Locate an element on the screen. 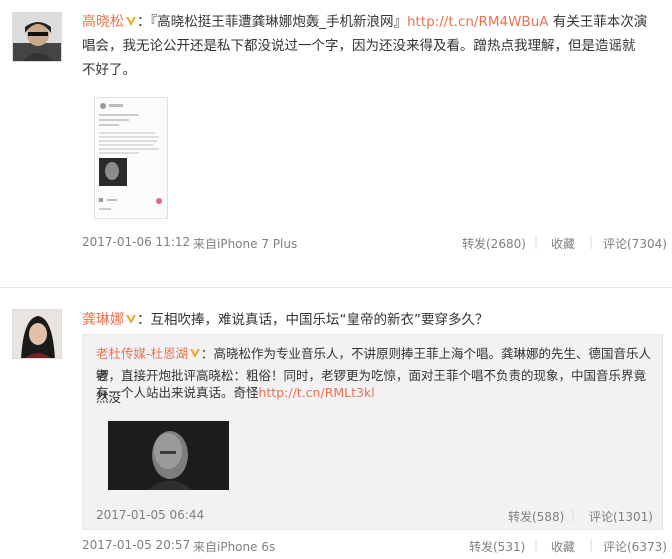 Image resolution: width=672 pixels, height=559 pixels. post-time: 2017-01-06 11:12 is located at coordinates (136, 242).